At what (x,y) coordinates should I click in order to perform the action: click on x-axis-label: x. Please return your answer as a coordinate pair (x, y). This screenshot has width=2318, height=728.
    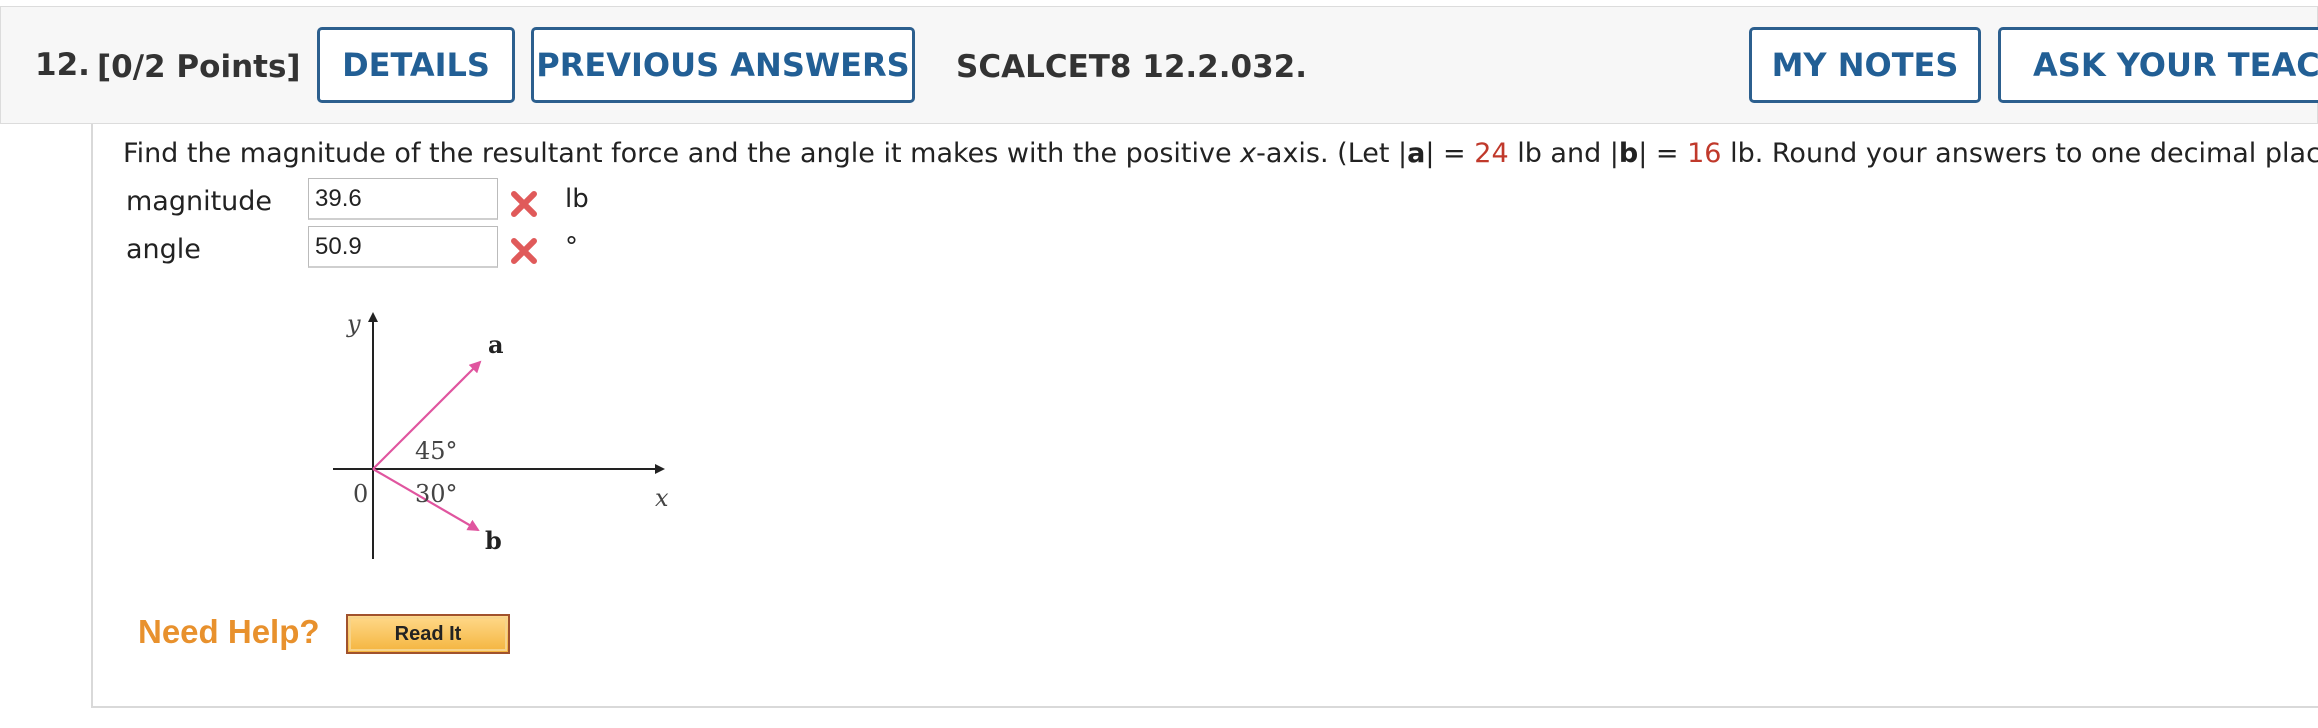
    Looking at the image, I should click on (662, 498).